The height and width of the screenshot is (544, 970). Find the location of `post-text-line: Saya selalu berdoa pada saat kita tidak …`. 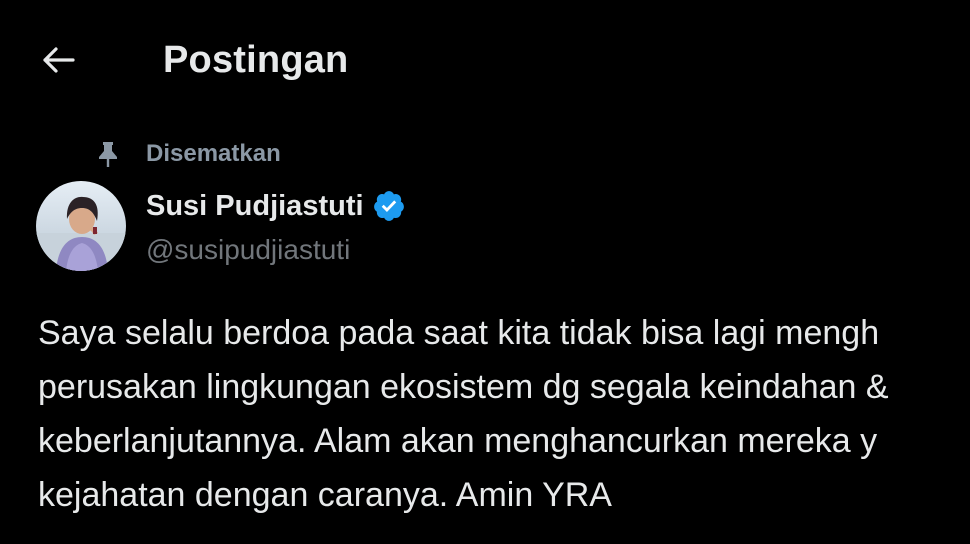

post-text-line: Saya selalu berdoa pada saat kita tidak … is located at coordinates (459, 333).